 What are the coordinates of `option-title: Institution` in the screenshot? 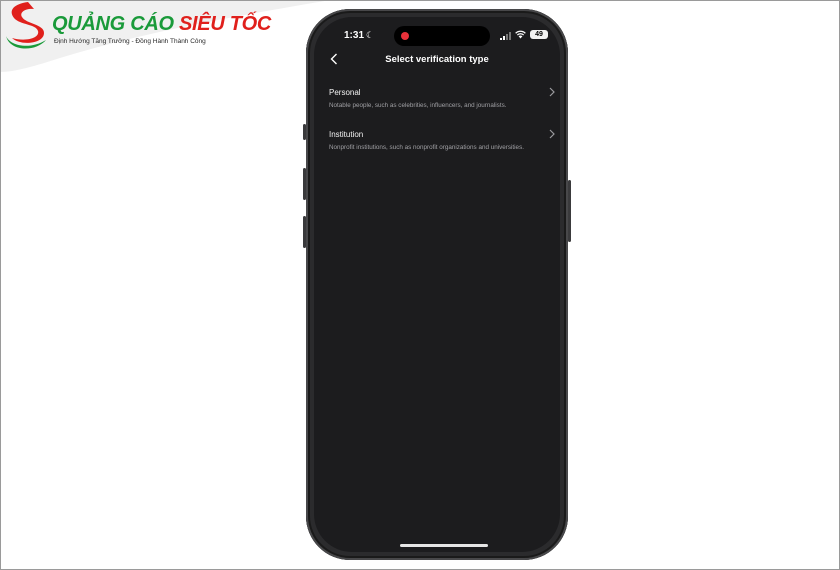 It's located at (346, 134).